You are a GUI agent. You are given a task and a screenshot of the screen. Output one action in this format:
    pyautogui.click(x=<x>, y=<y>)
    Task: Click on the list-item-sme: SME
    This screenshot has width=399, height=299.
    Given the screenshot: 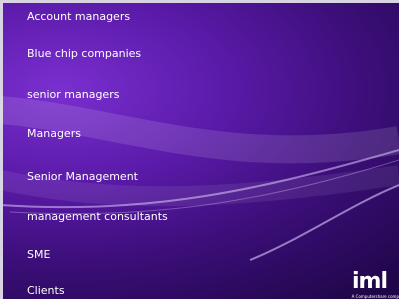 What is the action you would take?
    pyautogui.click(x=39, y=254)
    